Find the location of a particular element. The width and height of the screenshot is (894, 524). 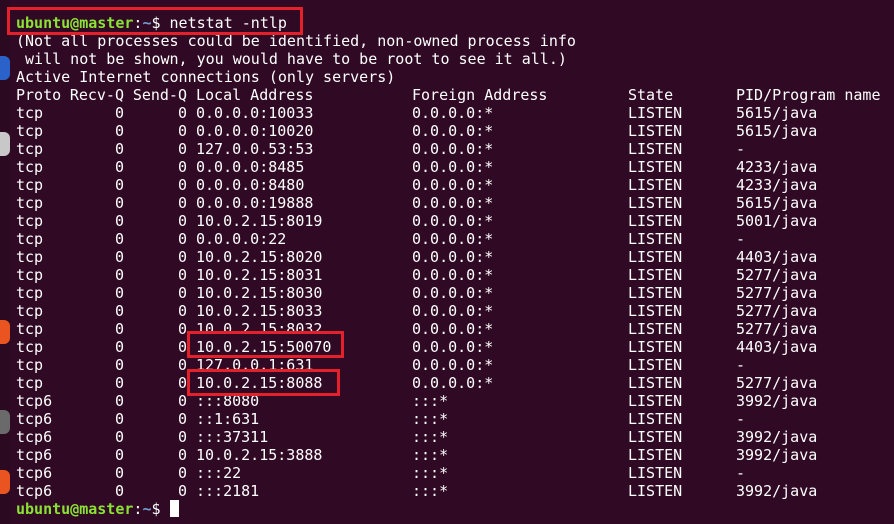

cell-local-address: 0.0.0.0:10033 is located at coordinates (255, 113).